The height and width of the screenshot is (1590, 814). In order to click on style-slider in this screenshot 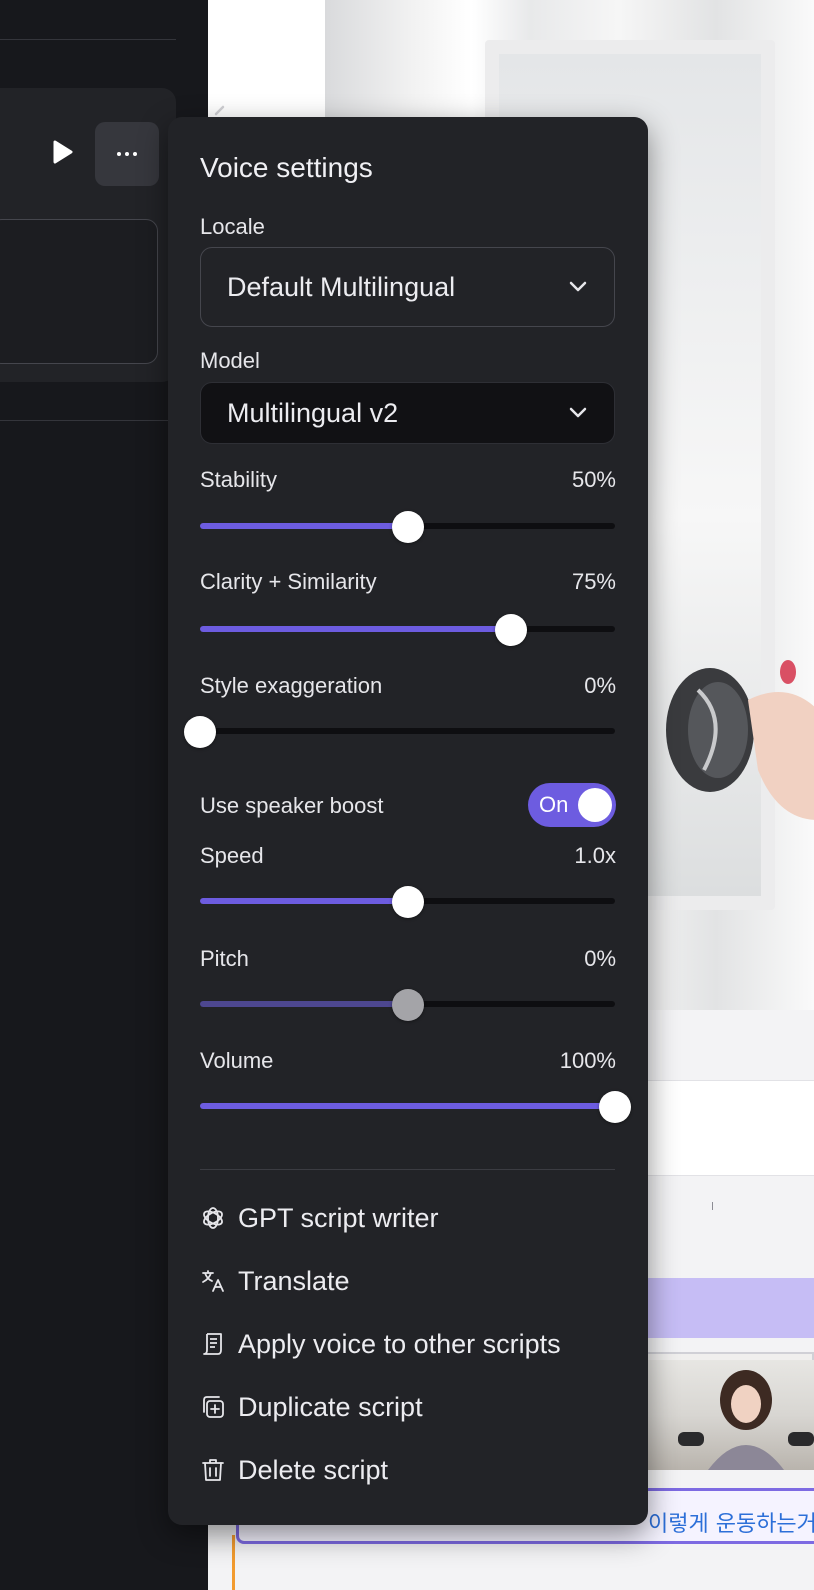, I will do `click(399, 732)`.